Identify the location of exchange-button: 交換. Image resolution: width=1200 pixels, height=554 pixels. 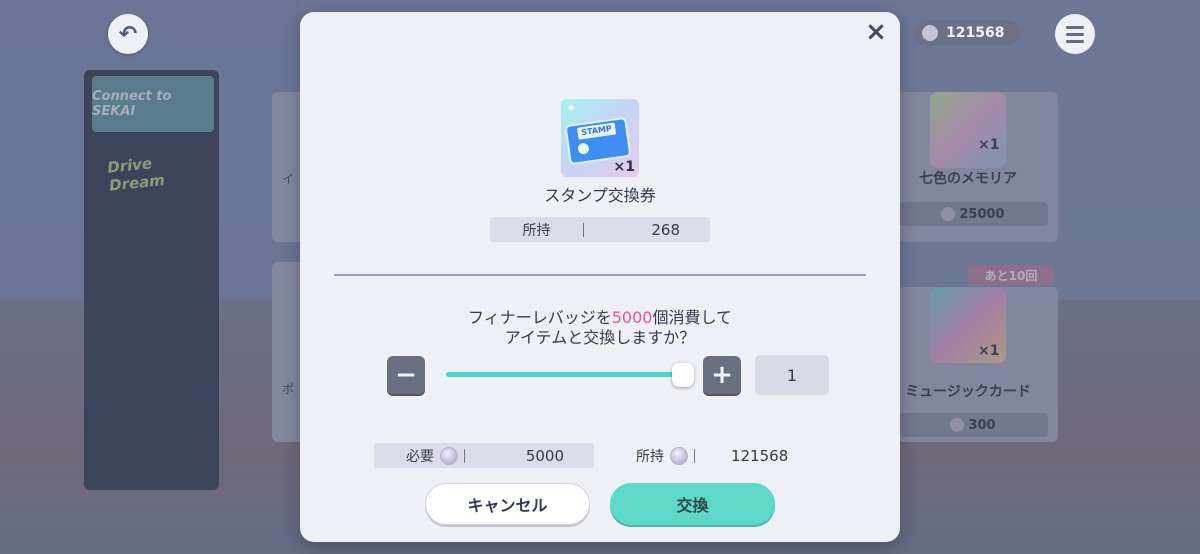
(692, 504).